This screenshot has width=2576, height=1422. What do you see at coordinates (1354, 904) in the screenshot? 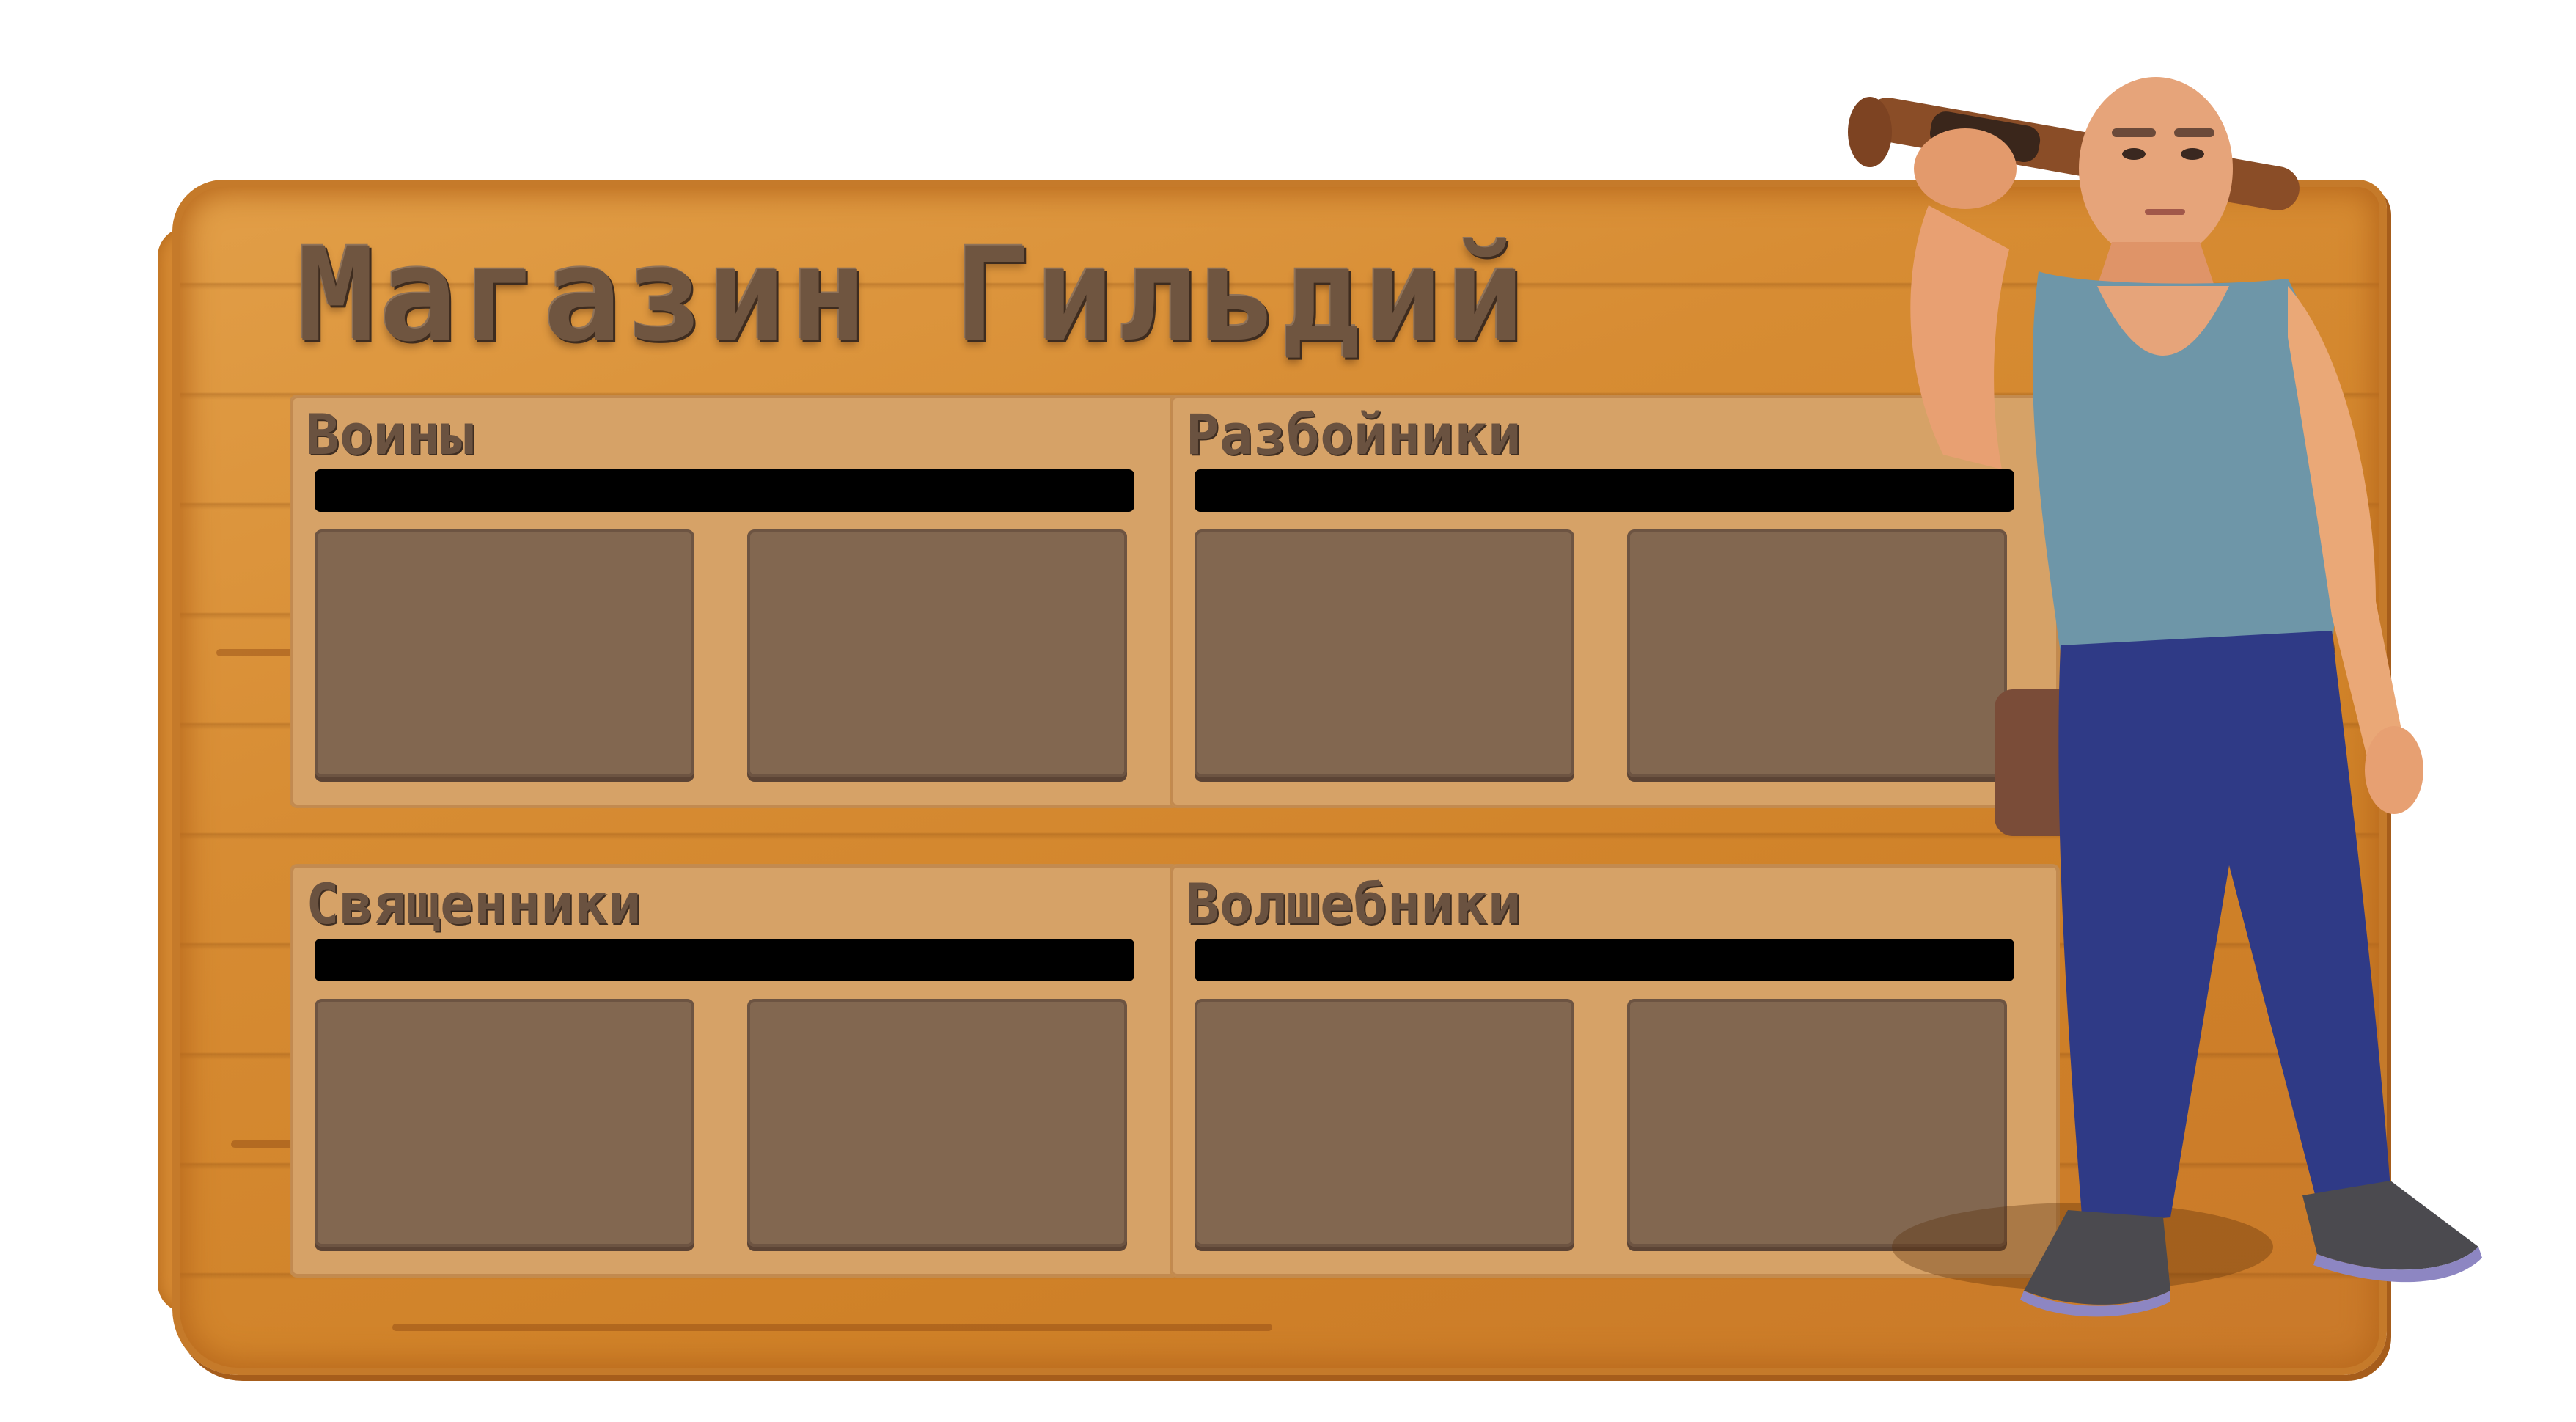
I see `guild-title: Волшебники` at bounding box center [1354, 904].